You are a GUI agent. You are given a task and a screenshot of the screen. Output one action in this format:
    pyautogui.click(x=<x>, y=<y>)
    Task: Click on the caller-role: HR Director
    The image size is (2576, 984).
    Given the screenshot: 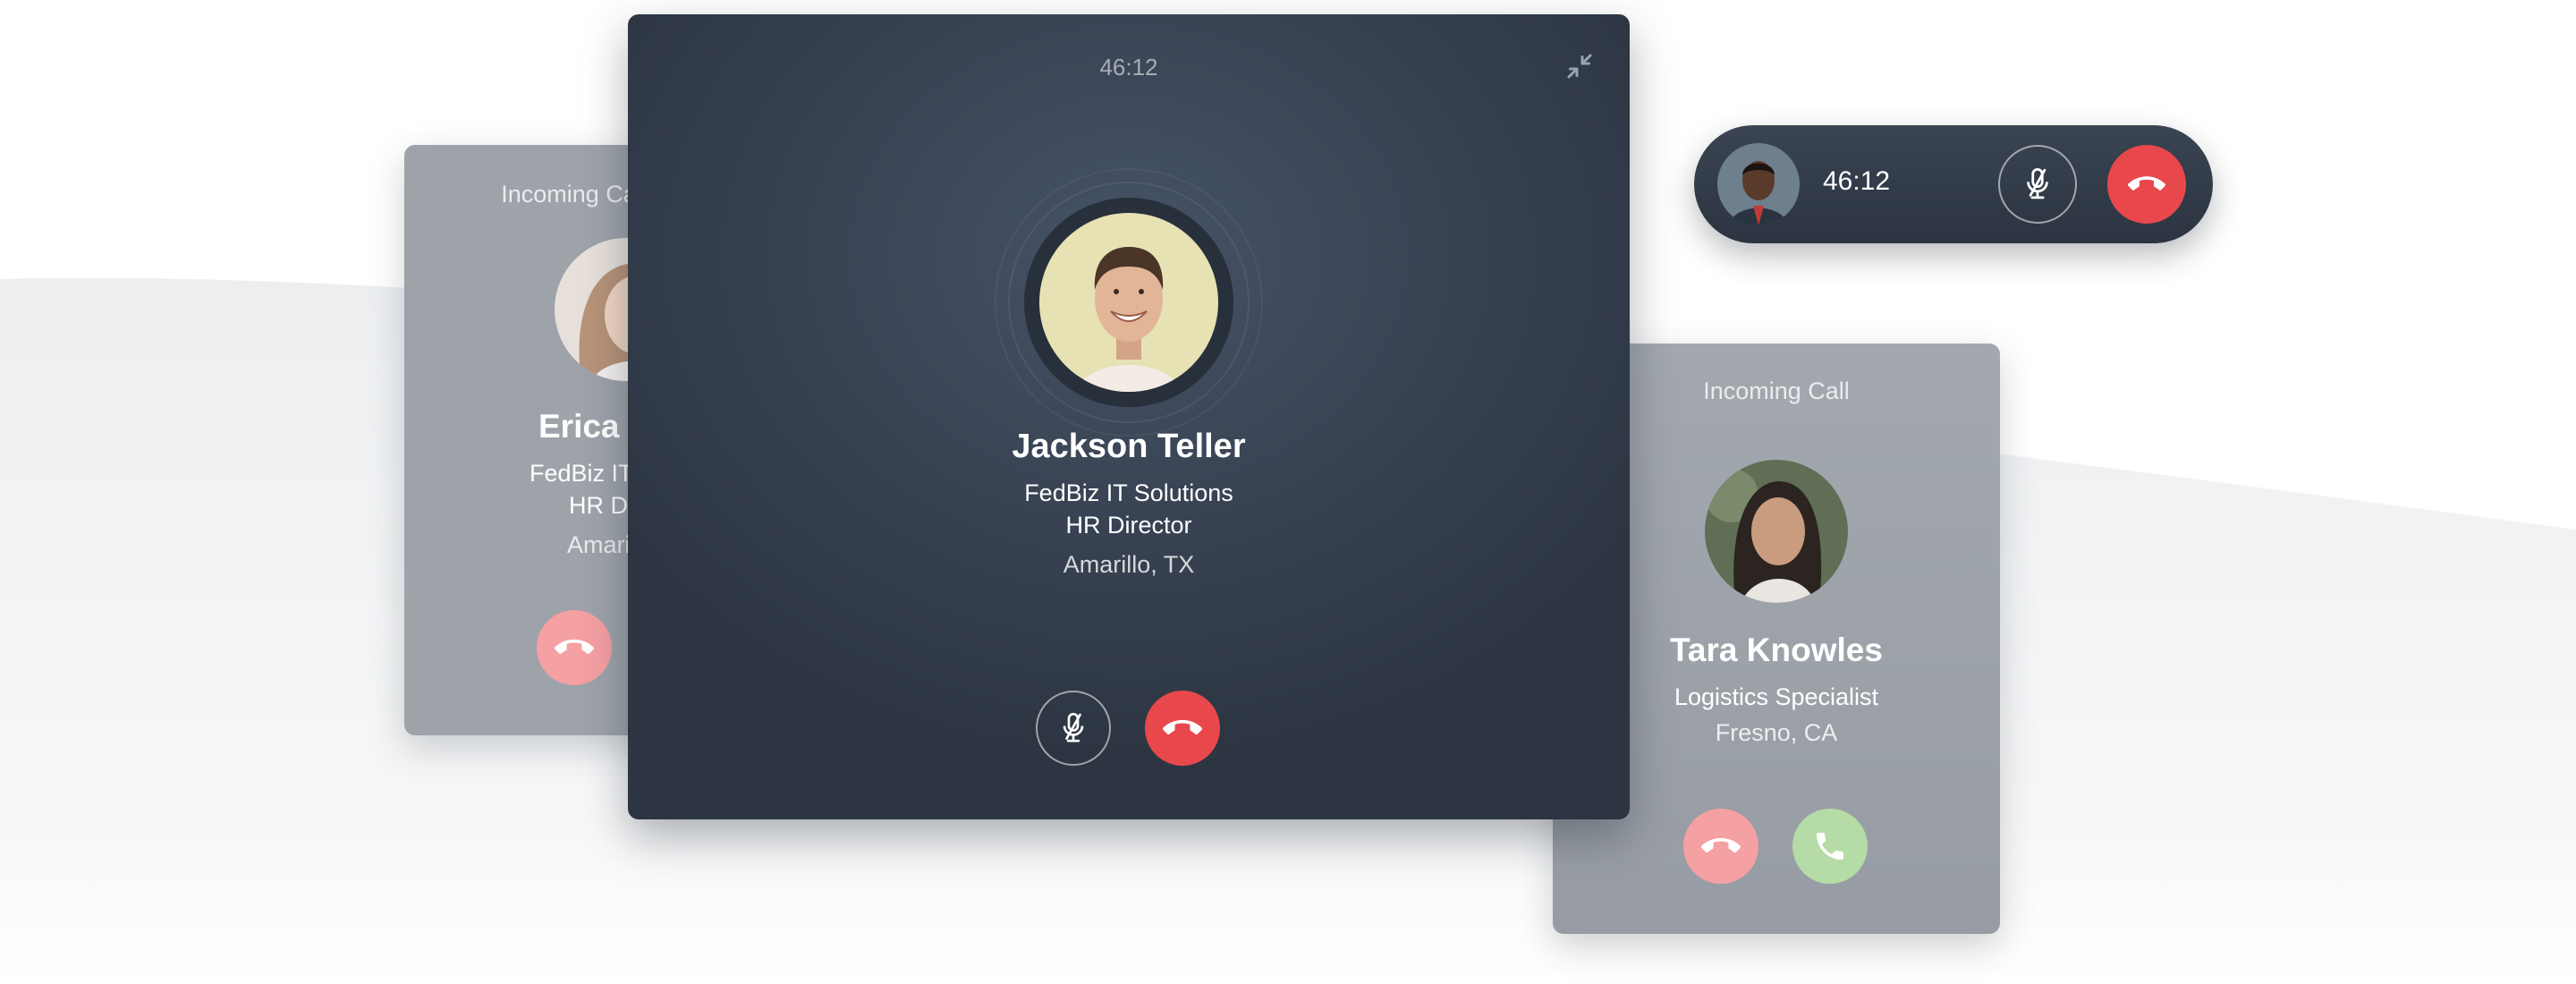 What is the action you would take?
    pyautogui.click(x=1128, y=525)
    